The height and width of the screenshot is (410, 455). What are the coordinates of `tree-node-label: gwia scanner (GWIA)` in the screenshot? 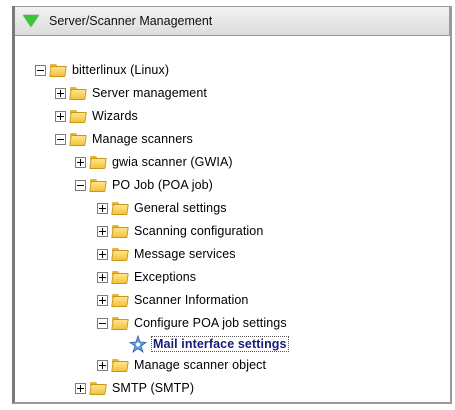 It's located at (172, 162).